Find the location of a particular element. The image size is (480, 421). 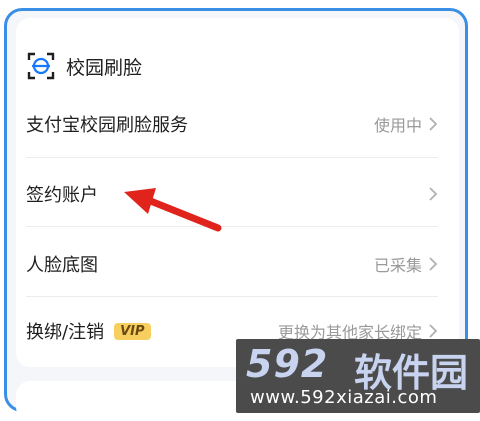

row-status: 使用中 is located at coordinates (406, 124).